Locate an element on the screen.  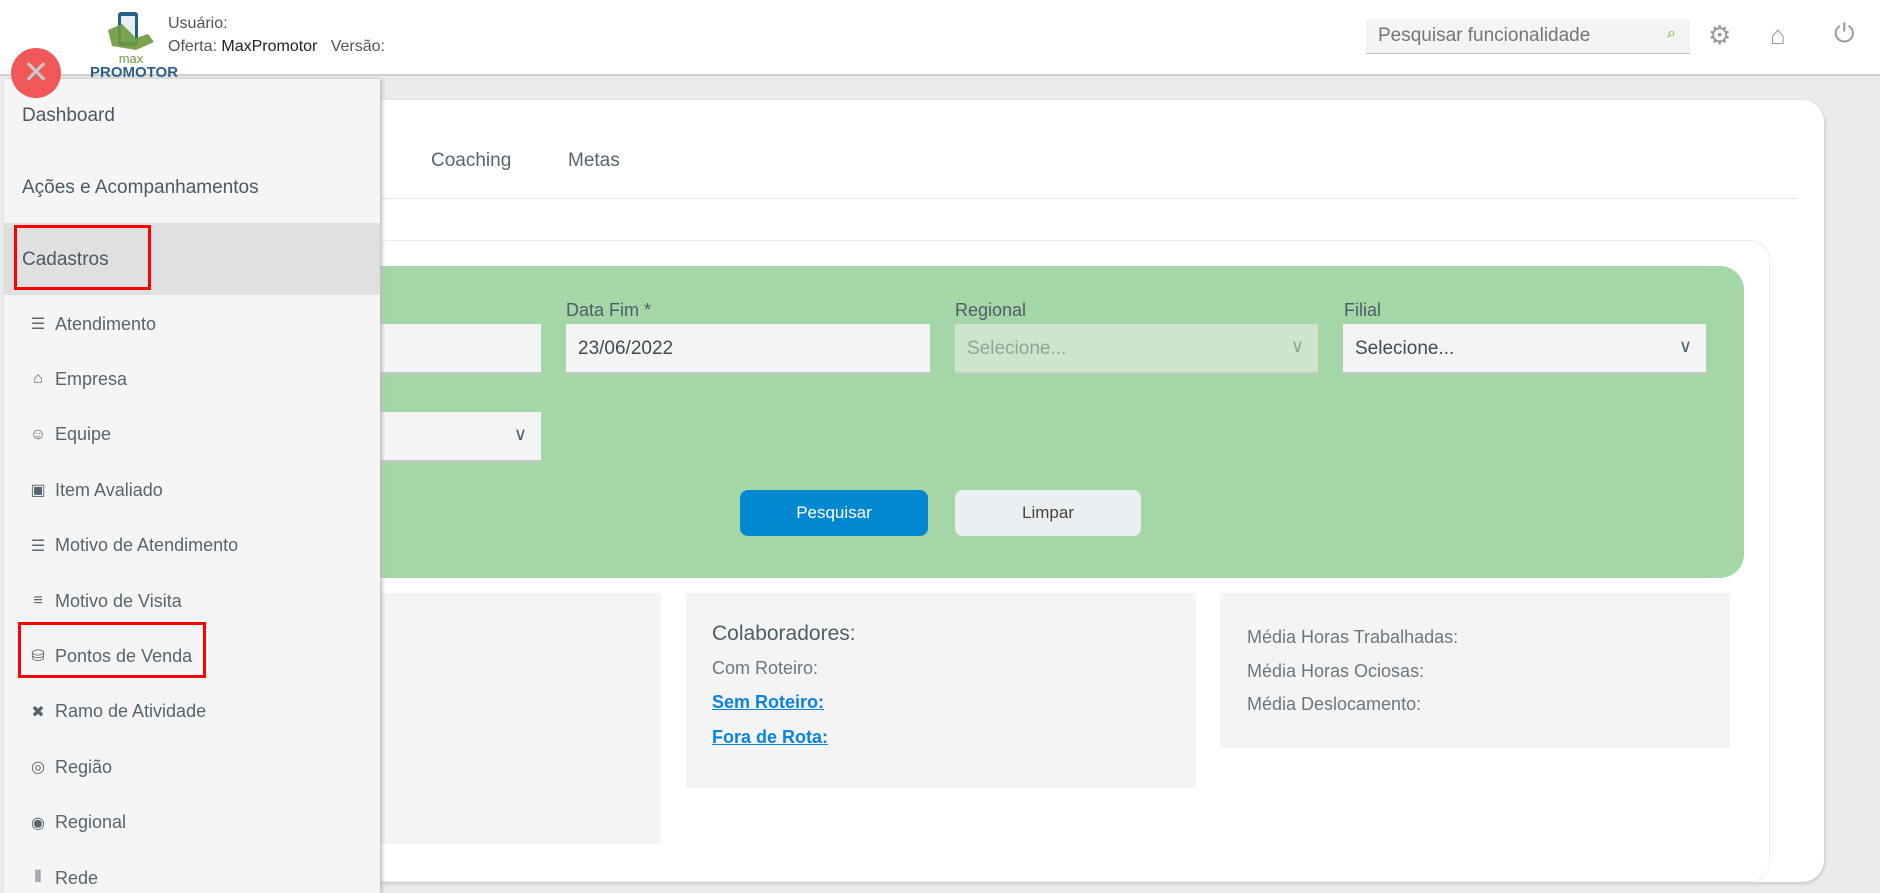
search-button: Pesquisar is located at coordinates (834, 513).